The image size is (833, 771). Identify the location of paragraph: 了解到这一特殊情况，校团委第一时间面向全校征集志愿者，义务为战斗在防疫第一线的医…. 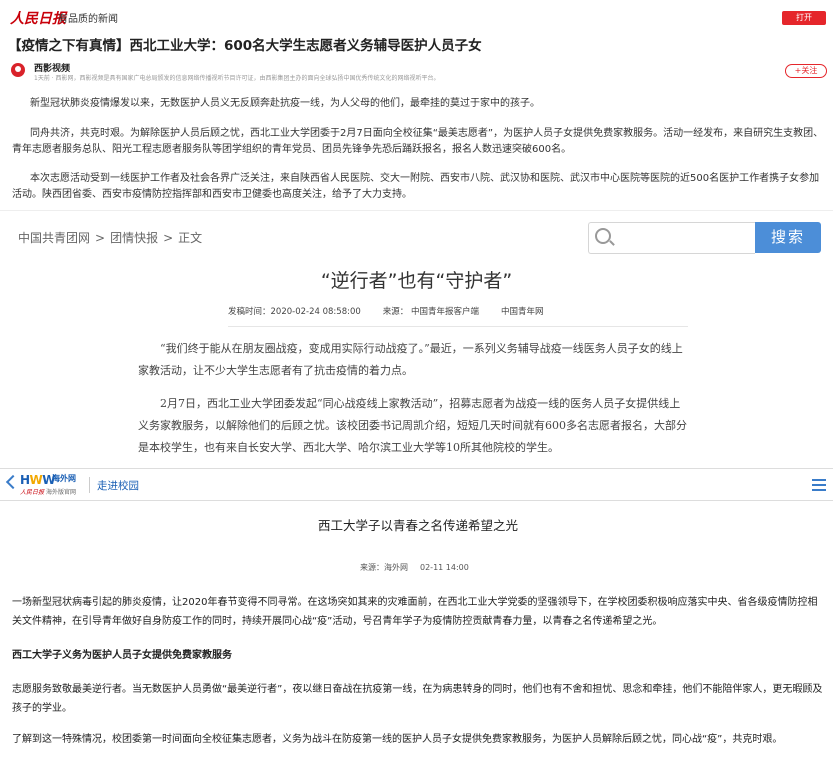
(397, 739).